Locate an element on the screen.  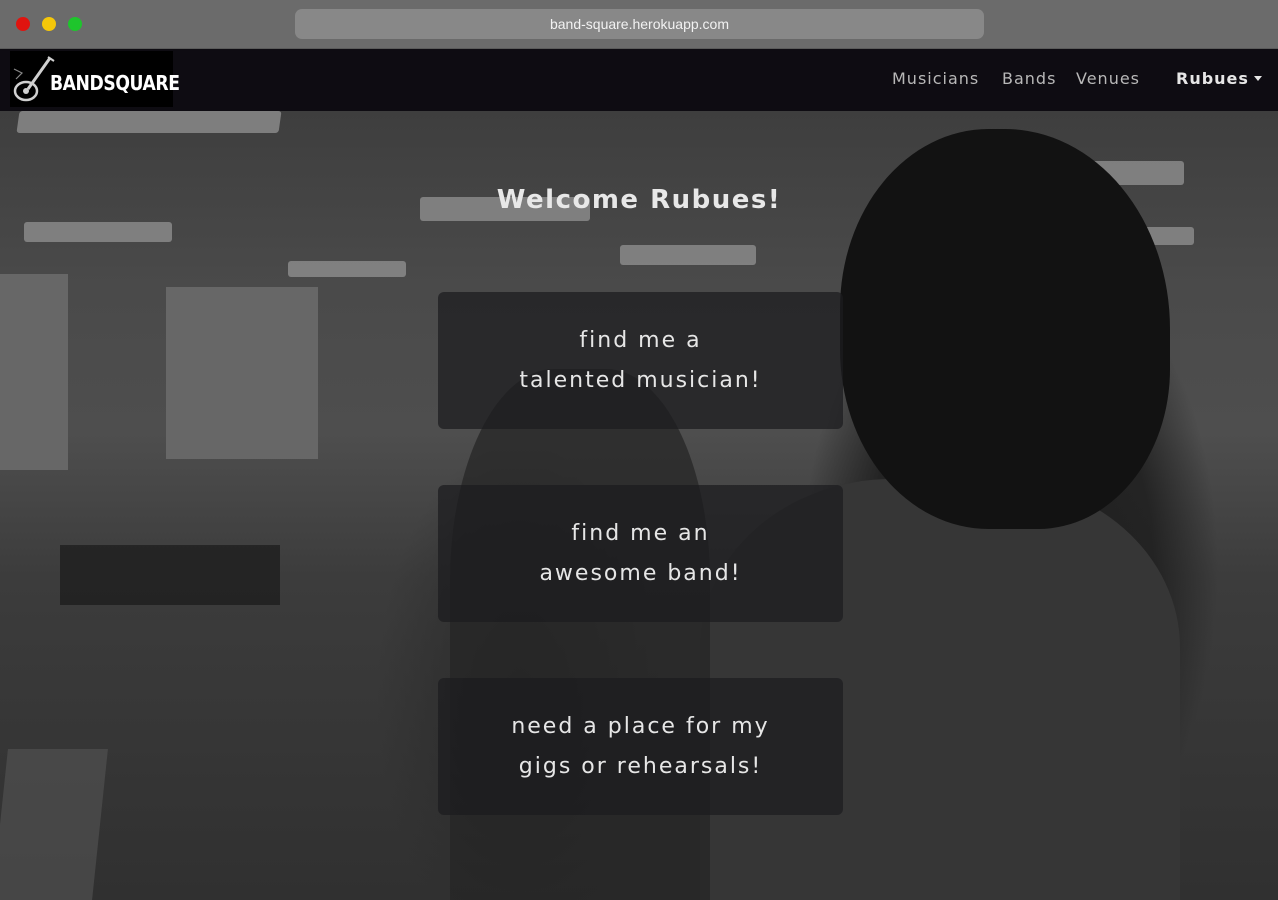
brand-name: BANDSQUARE is located at coordinates (115, 83).